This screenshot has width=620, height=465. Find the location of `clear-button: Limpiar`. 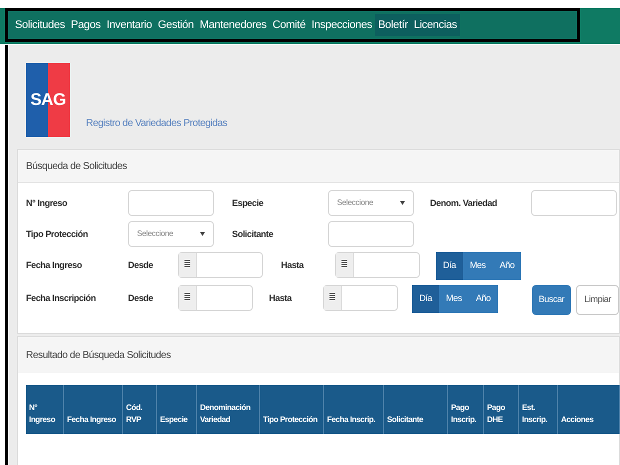

clear-button: Limpiar is located at coordinates (597, 300).